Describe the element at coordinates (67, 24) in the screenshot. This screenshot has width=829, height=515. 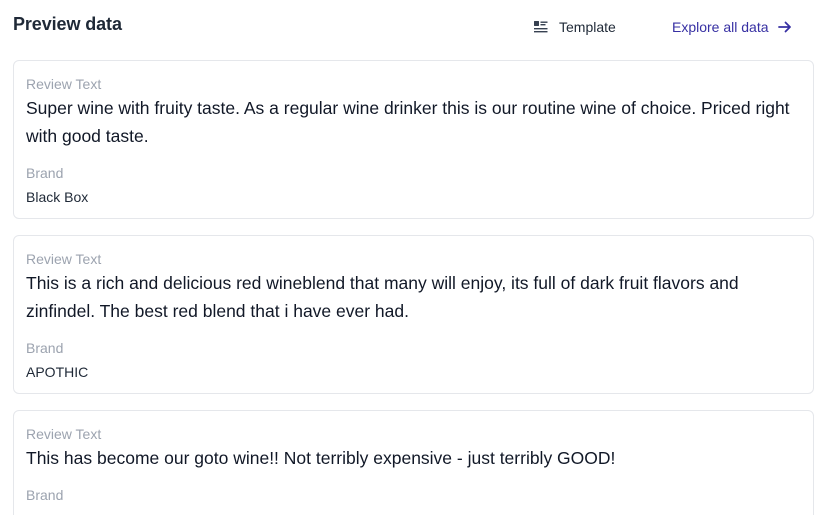
I see `page-title: Preview data` at that location.